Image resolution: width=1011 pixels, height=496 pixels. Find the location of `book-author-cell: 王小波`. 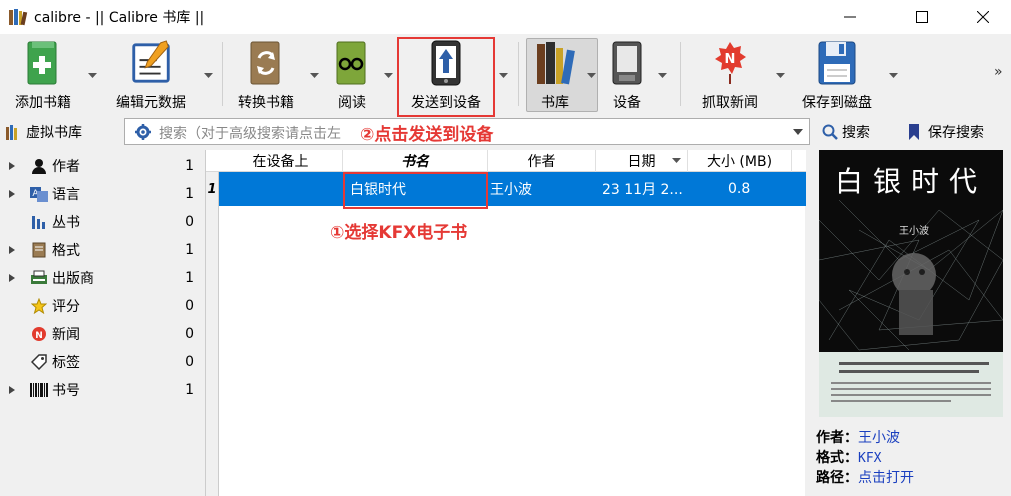

book-author-cell: 王小波 is located at coordinates (543, 189).